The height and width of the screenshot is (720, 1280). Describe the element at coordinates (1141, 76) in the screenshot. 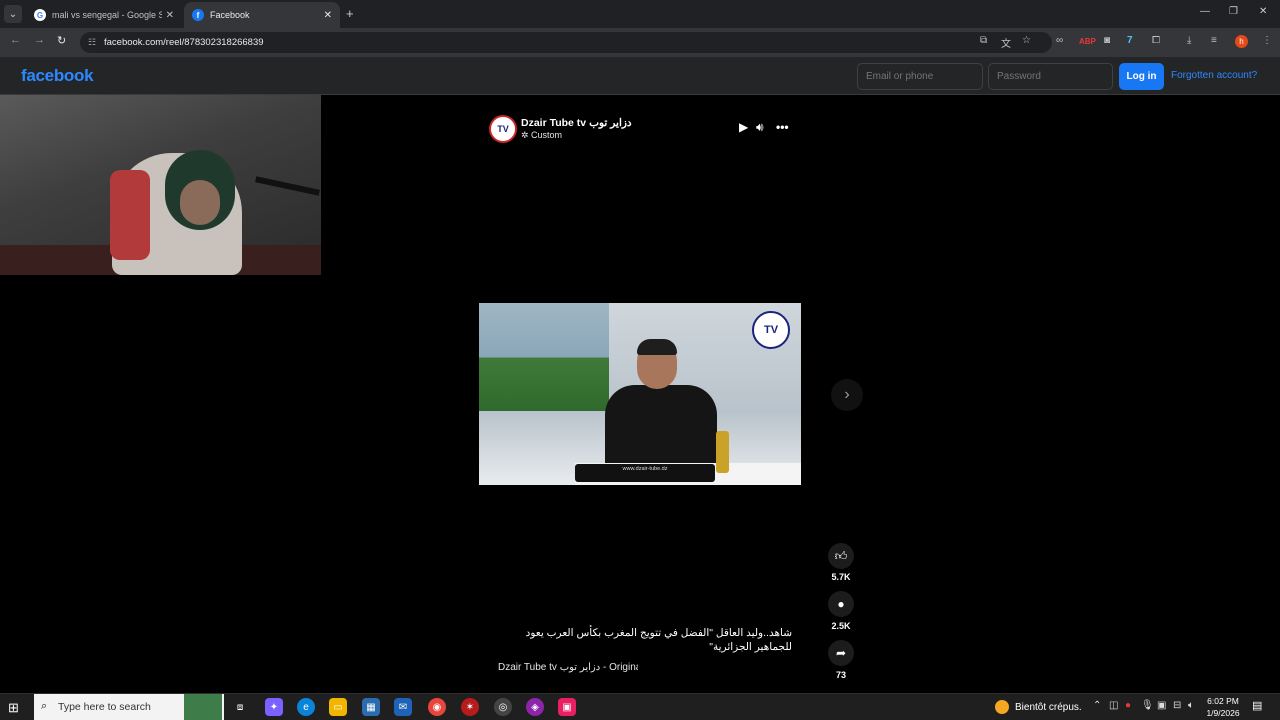

I see `login-button: Log in` at that location.